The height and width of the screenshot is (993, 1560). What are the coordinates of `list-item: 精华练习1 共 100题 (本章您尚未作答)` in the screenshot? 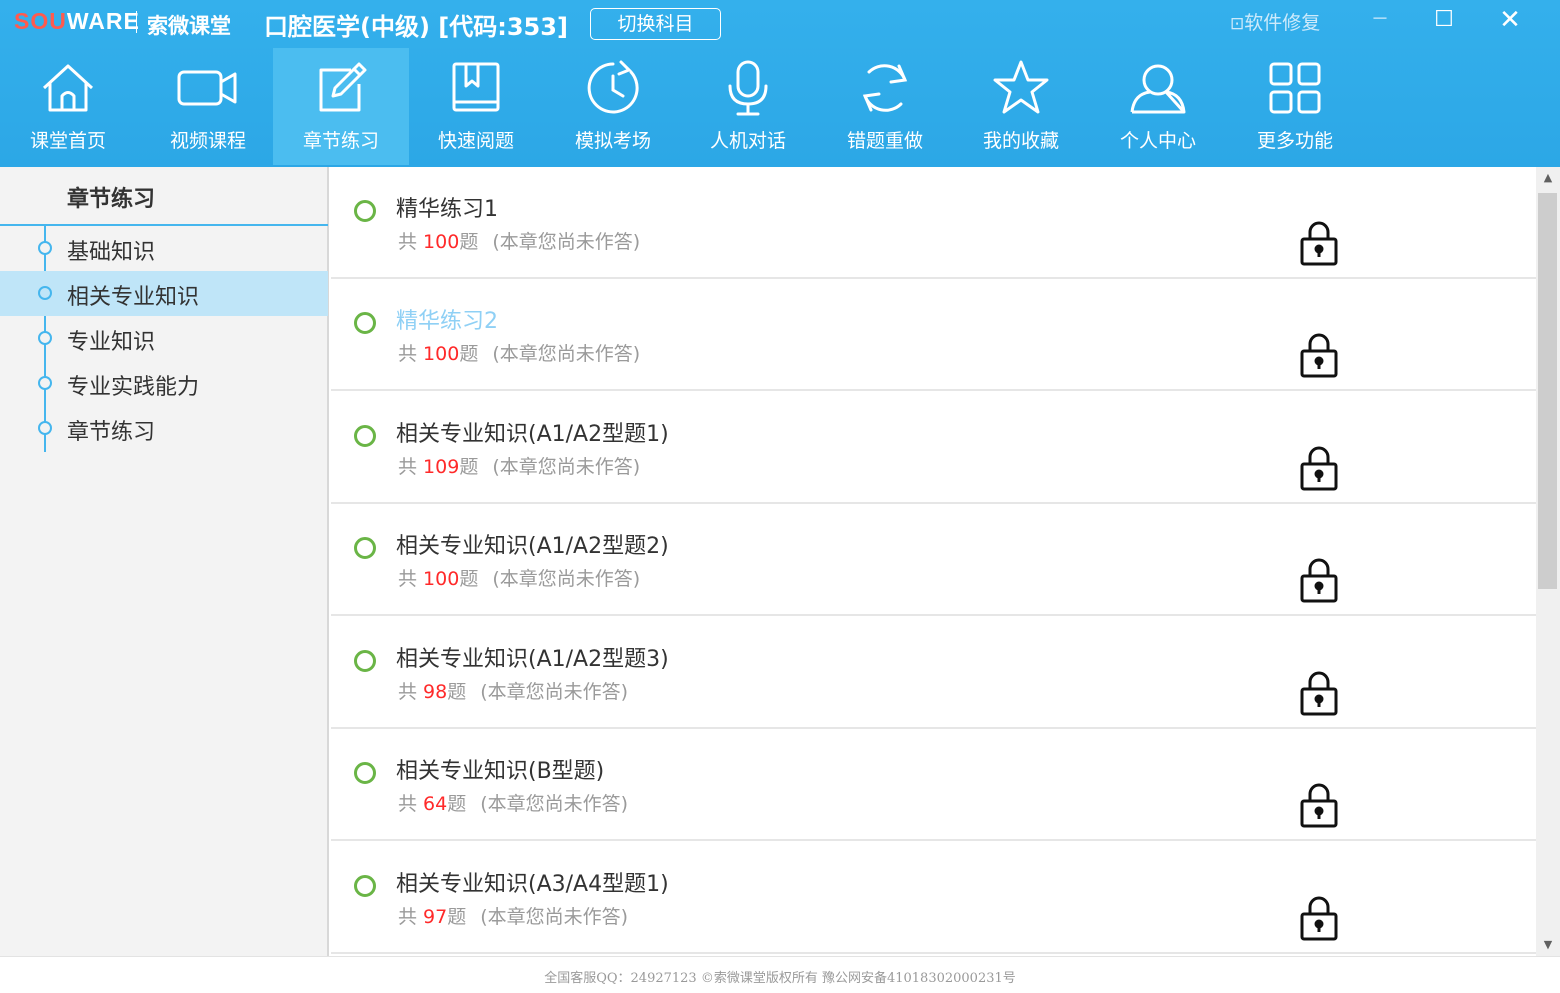 It's located at (933, 223).